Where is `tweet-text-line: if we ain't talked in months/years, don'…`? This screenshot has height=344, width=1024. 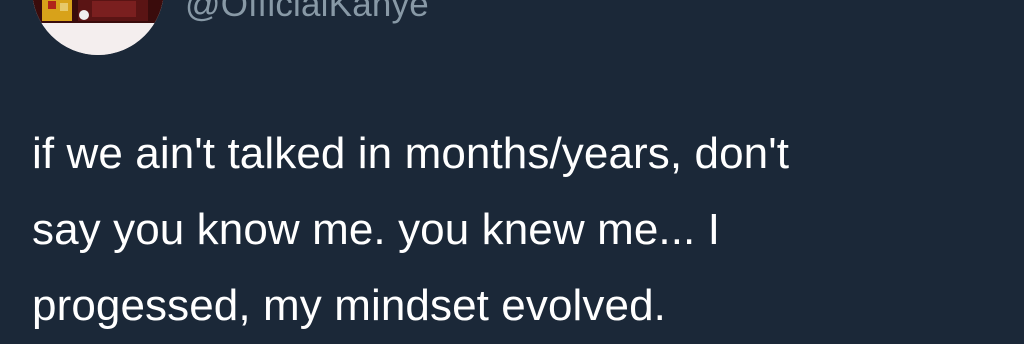
tweet-text-line: if we ain't talked in months/years, don'… is located at coordinates (411, 153).